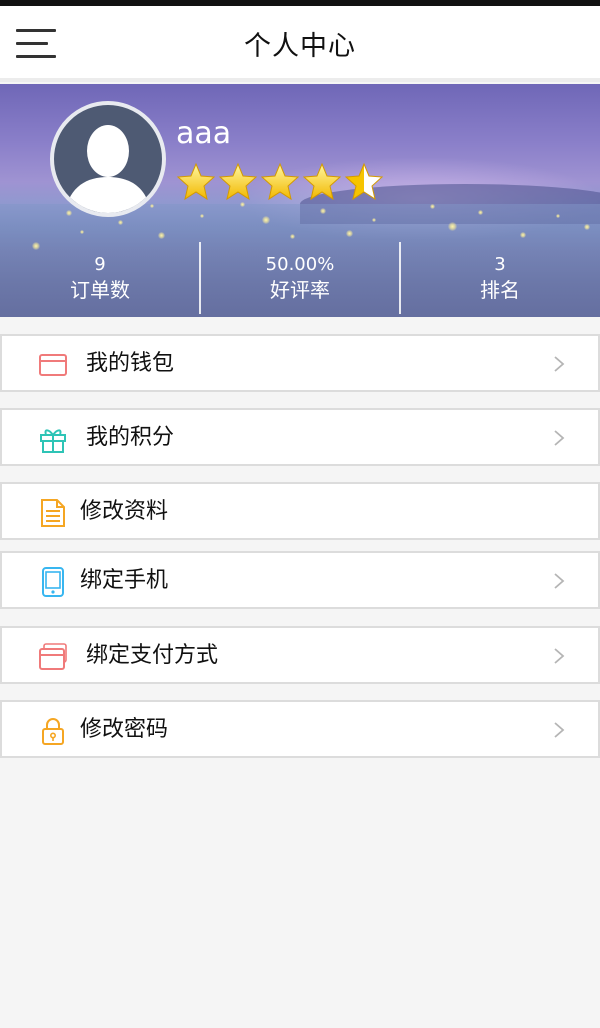 This screenshot has height=1028, width=600. Describe the element at coordinates (300, 511) in the screenshot. I see `menu-item-edit-profile: 修改资料` at that location.